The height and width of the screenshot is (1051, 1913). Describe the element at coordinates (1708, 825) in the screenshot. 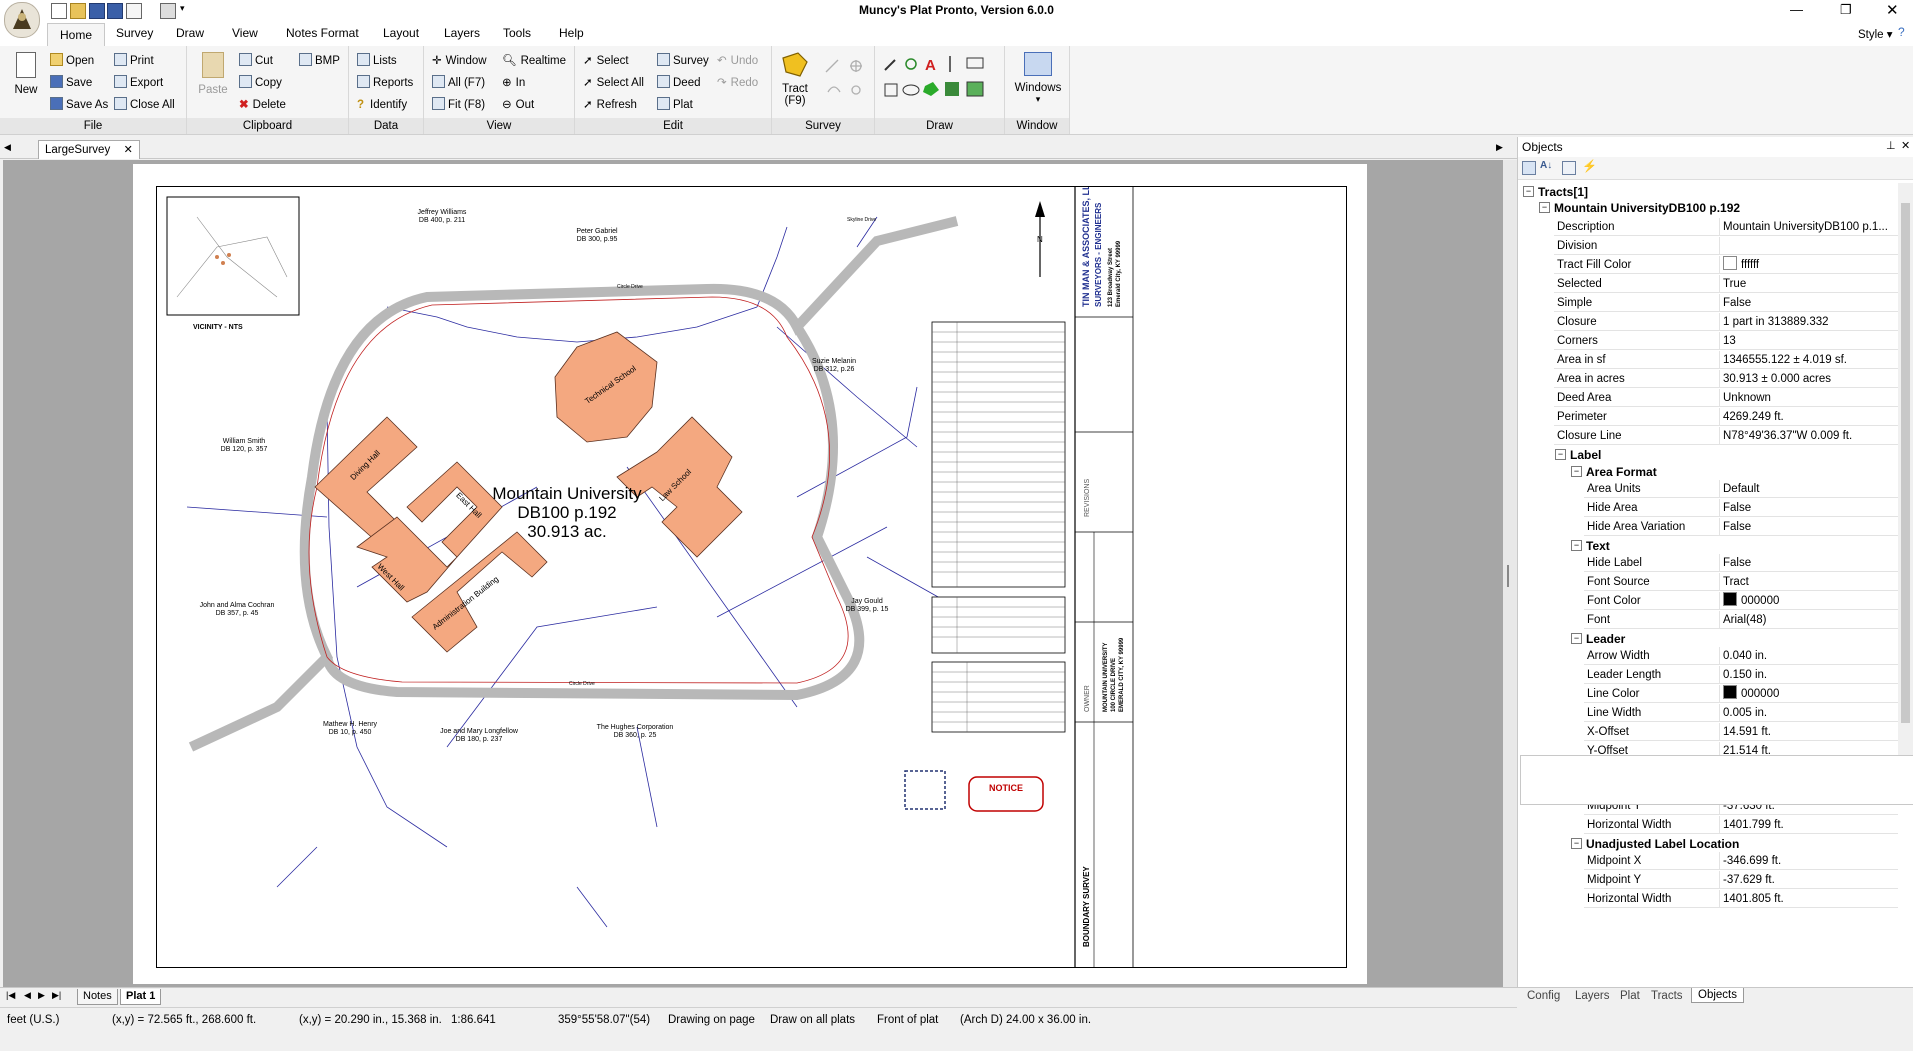

I see `property-row: Horizontal Width 1401.799 ft.` at that location.